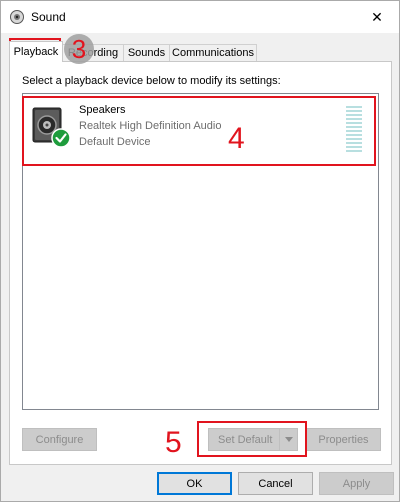 The height and width of the screenshot is (502, 400). Describe the element at coordinates (173, 442) in the screenshot. I see `annotation-step-5: 5` at that location.